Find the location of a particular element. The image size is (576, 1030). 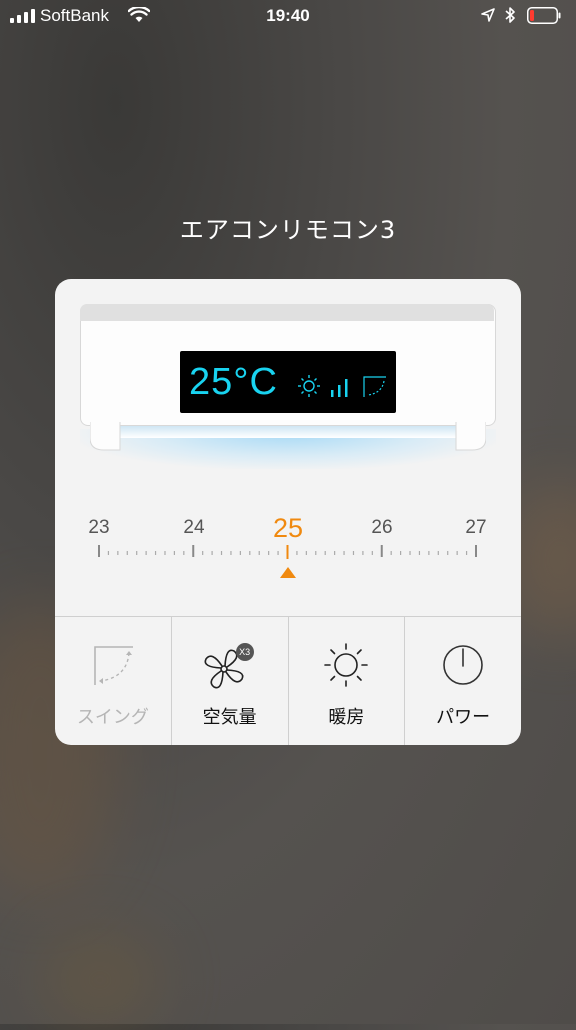

status-bar: SoftBank 19:40 is located at coordinates (288, 16).